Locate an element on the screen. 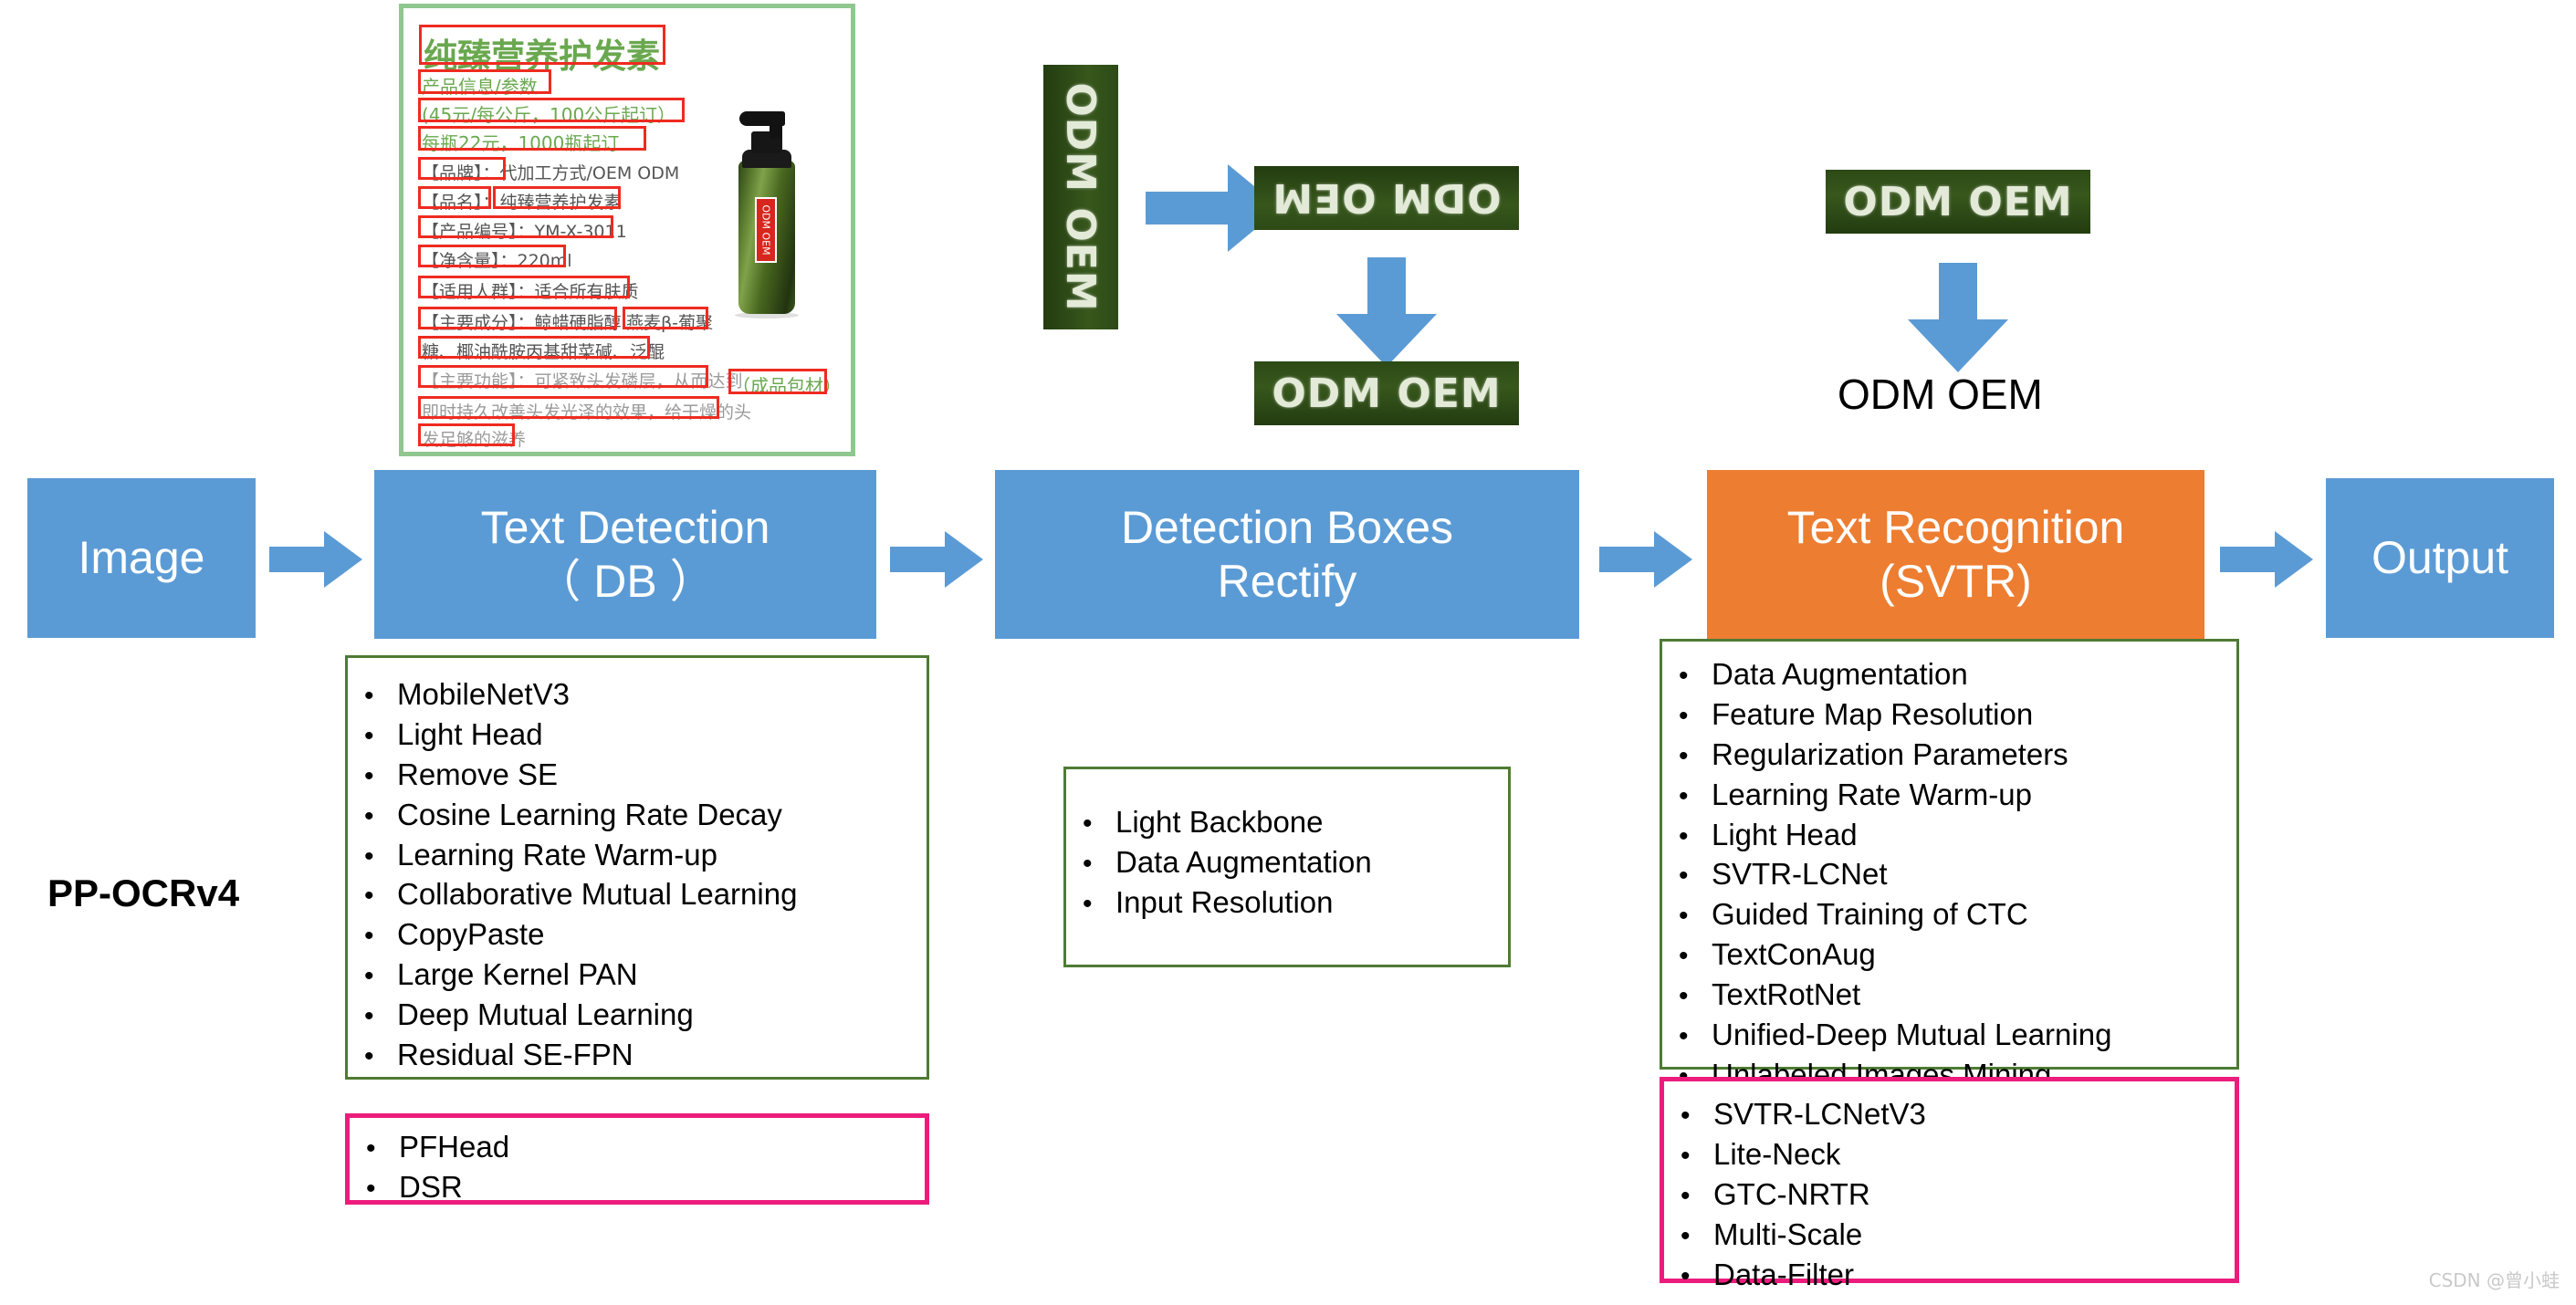 The image size is (2576, 1305). list-item: • Collaborative Mutual Learning is located at coordinates (638, 894).